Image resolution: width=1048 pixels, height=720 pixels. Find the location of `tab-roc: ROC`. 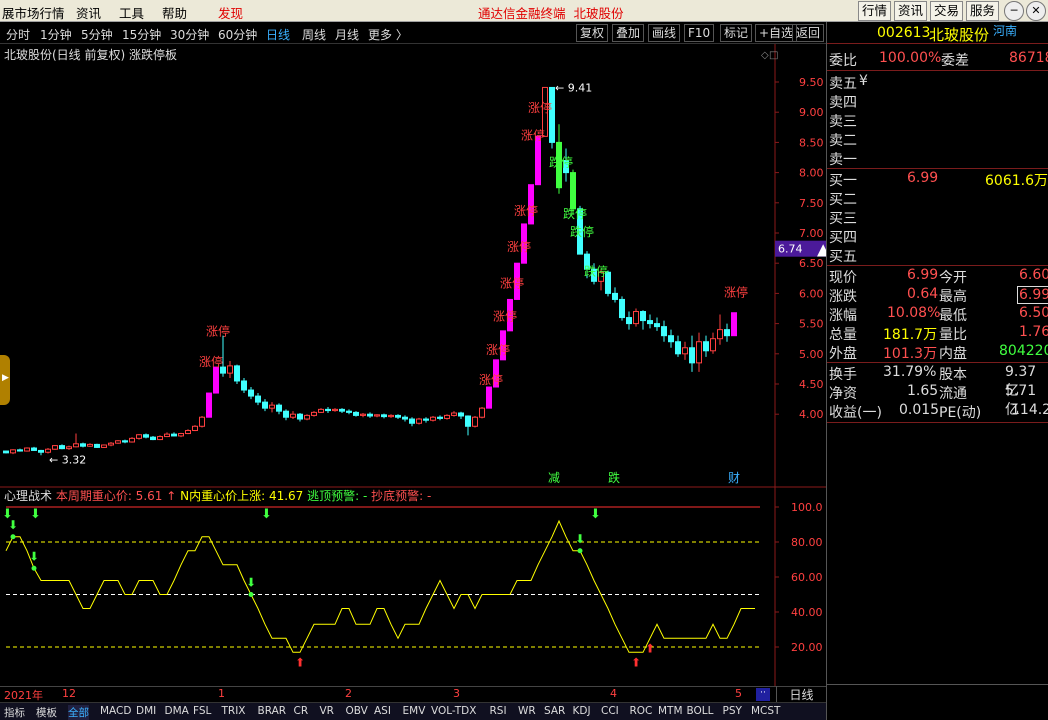

tab-roc: ROC is located at coordinates (641, 711).